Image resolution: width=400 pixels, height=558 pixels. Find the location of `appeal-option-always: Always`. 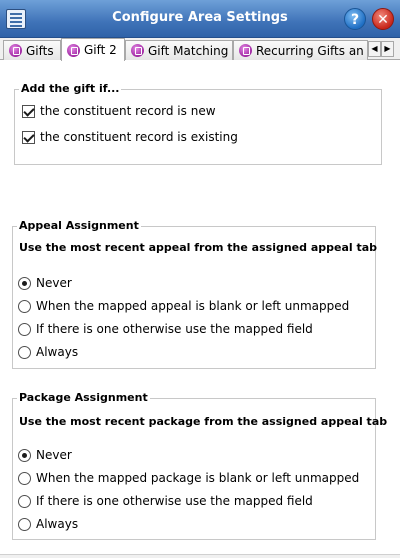

appeal-option-always: Always is located at coordinates (48, 352).